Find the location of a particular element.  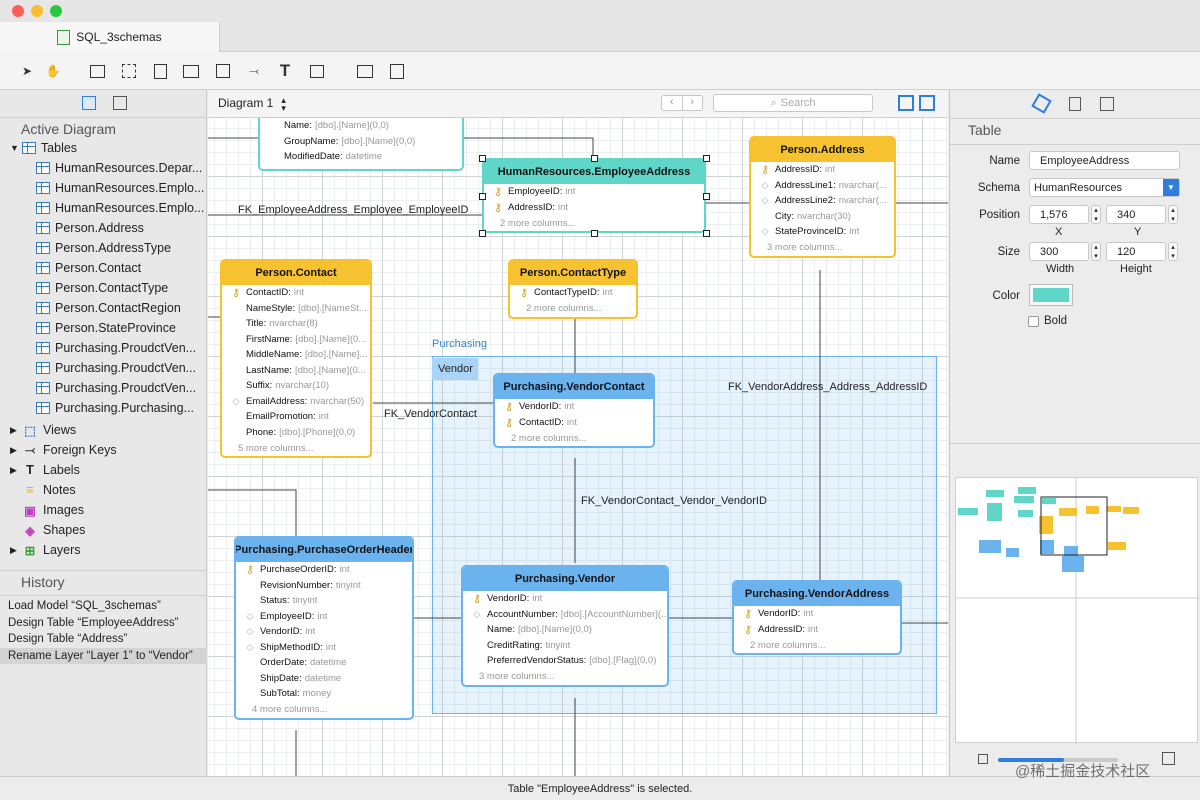

forward-icon: › is located at coordinates (693, 103).